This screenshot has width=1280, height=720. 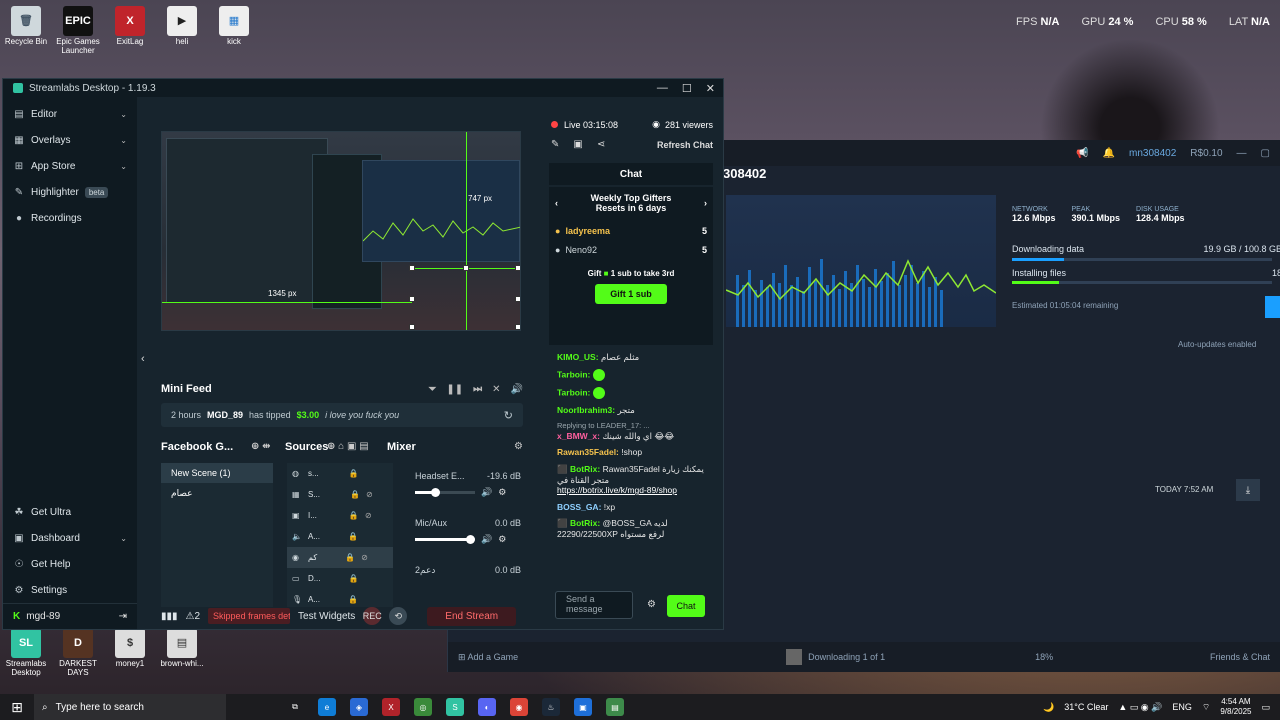 I want to click on camera-icon: ▣, so click(x=577, y=144).